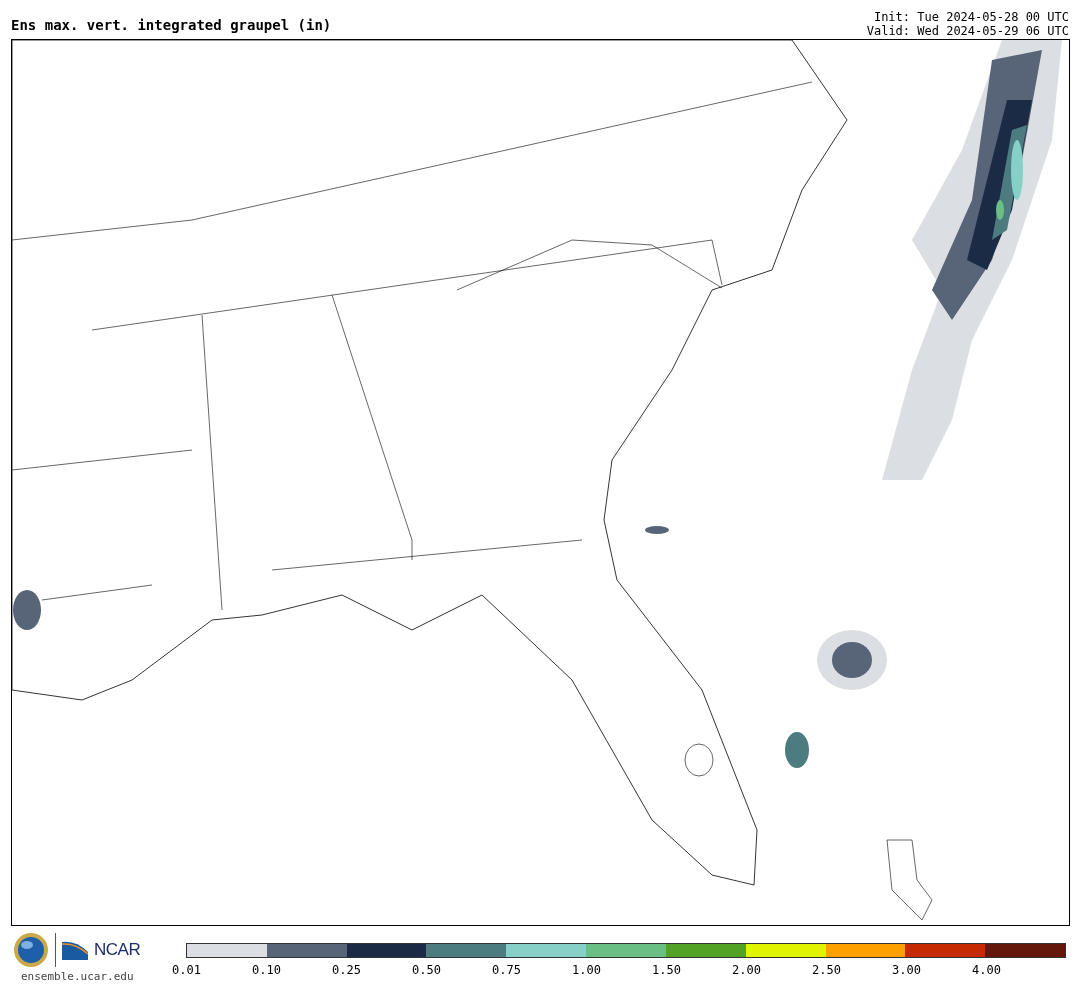  I want to click on website-url: ensemble.ucar.edu, so click(77, 976).